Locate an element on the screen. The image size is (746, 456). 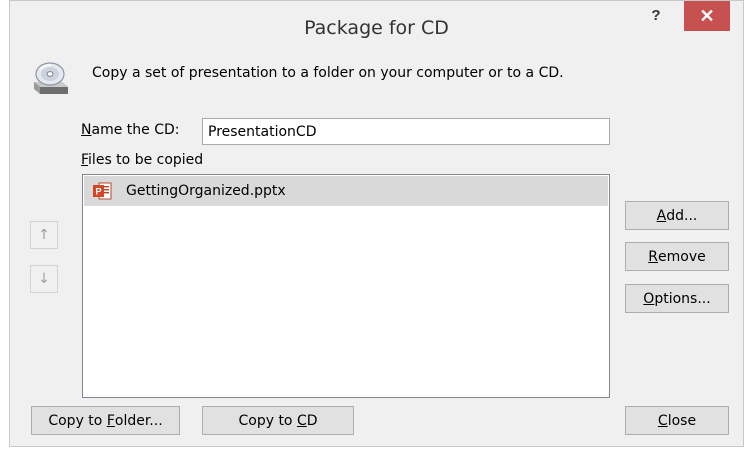
name-the-cd-label: Name the CD: is located at coordinates (130, 130).